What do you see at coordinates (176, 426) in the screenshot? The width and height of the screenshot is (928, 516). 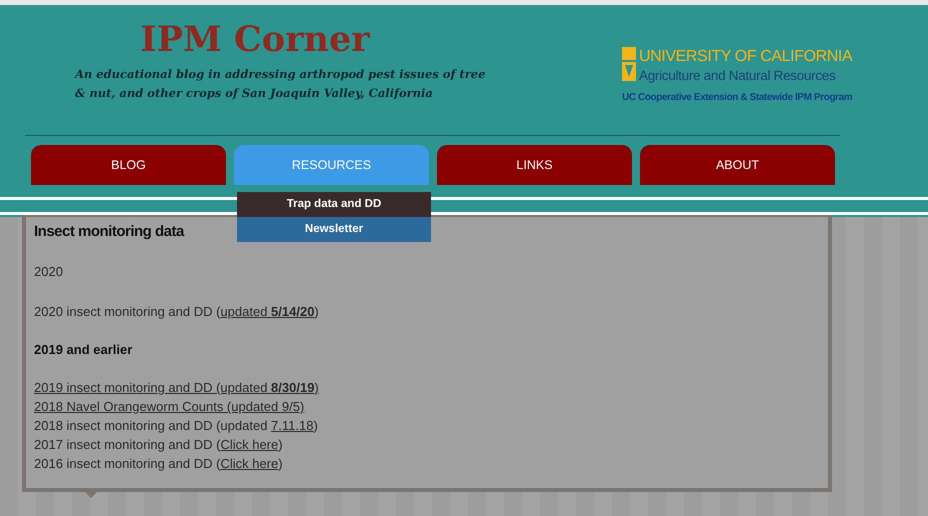 I see `entry-text: 2018 insect monitoring and DD (updated 7.11.18)` at bounding box center [176, 426].